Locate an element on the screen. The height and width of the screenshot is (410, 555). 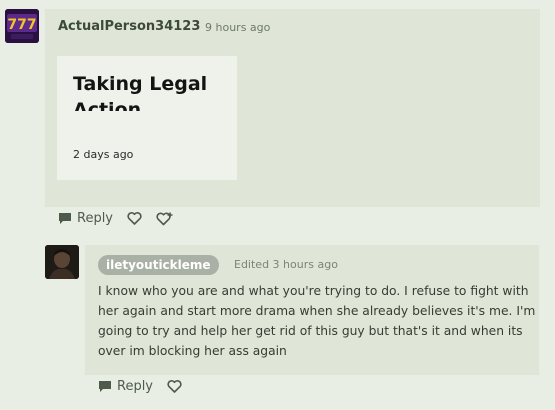
avatar is located at coordinates (62, 262).